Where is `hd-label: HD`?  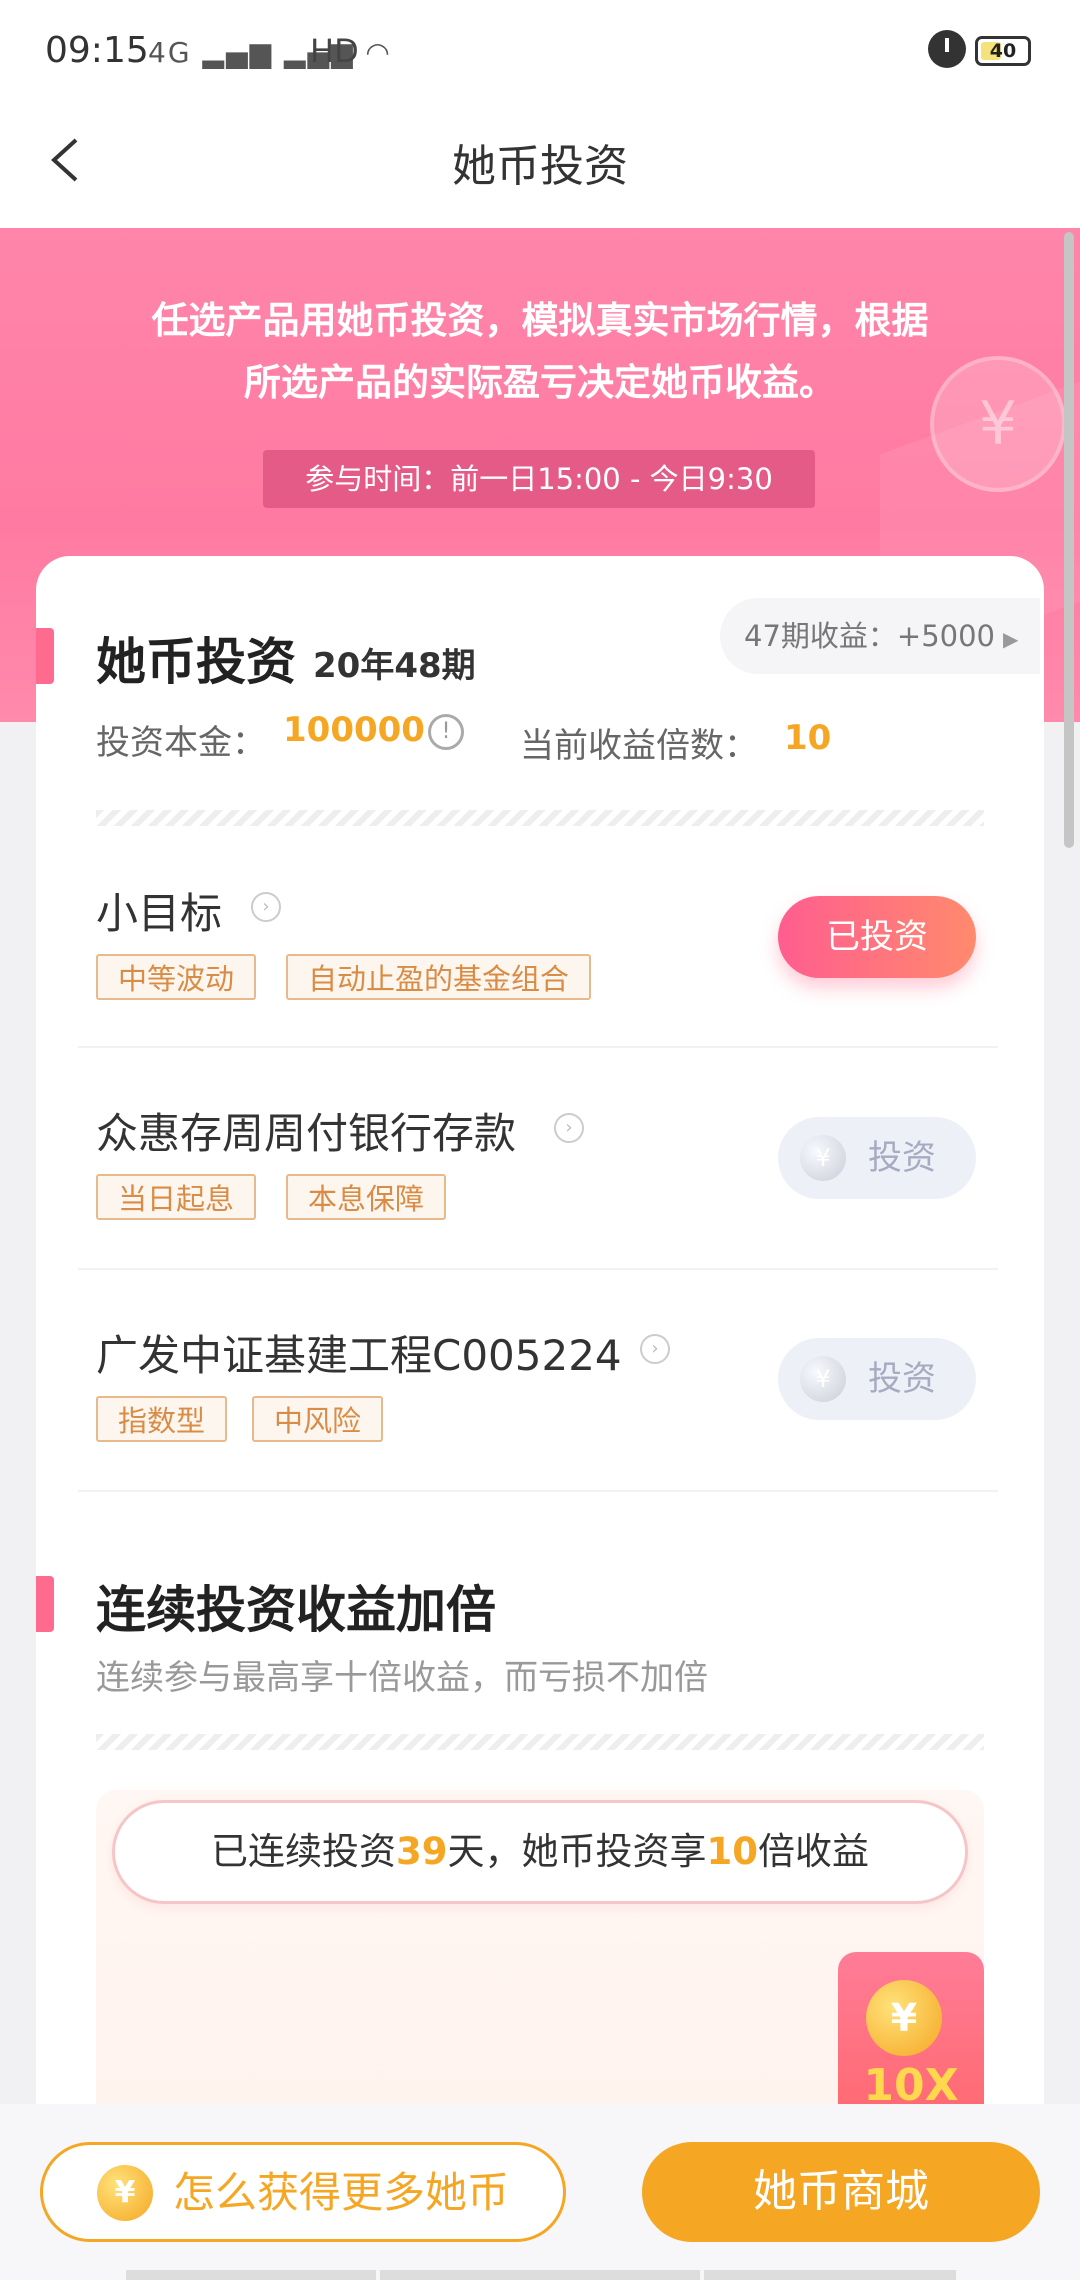 hd-label: HD is located at coordinates (334, 51).